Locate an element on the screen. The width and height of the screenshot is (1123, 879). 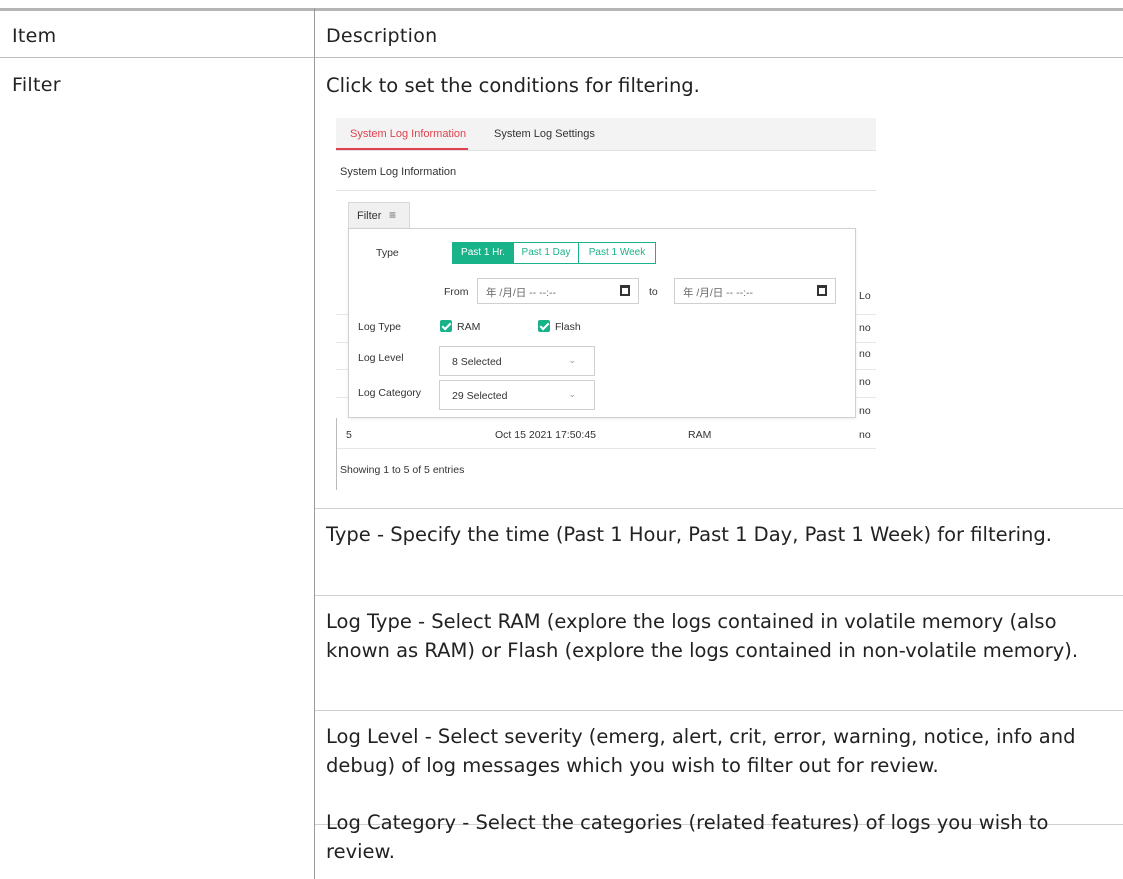
sliders-icon: ≡ is located at coordinates (393, 215).